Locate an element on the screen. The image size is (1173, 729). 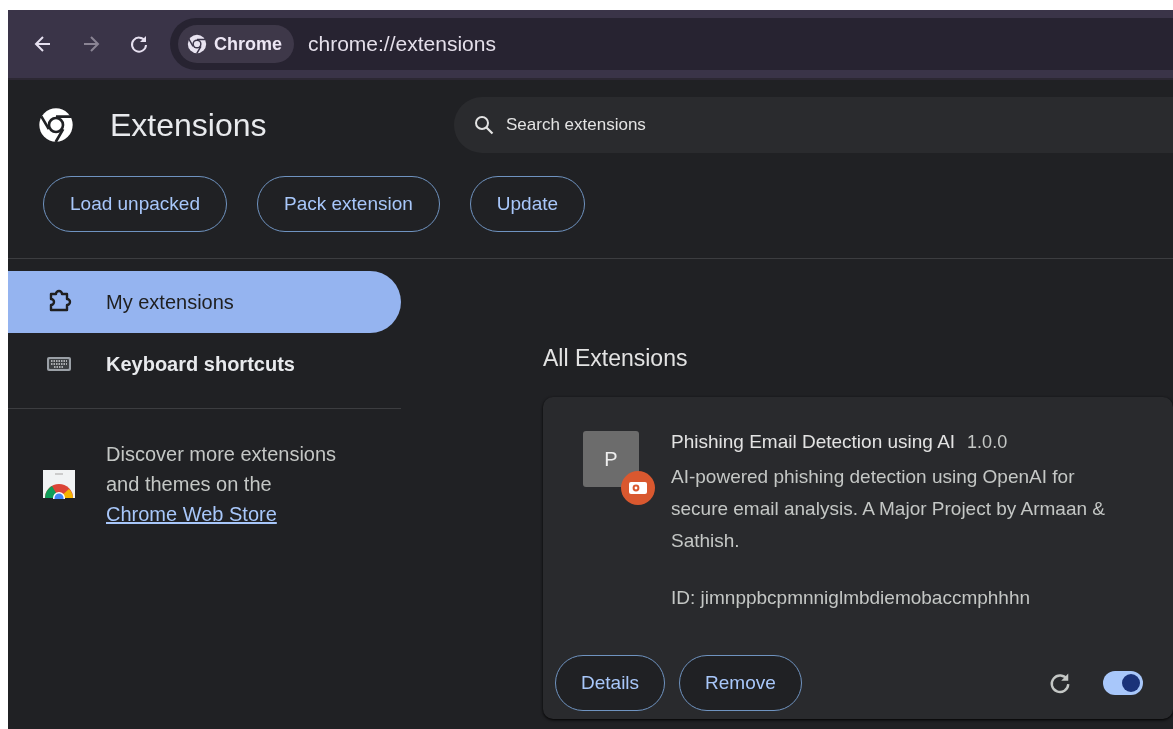
toolbar-button: Load unpacked is located at coordinates (135, 204).